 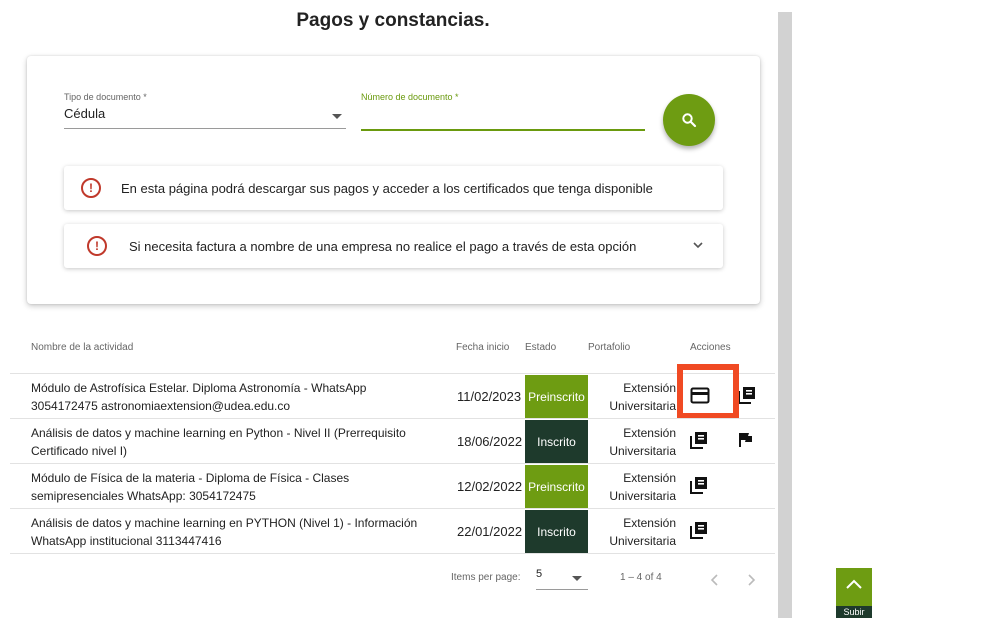 What do you see at coordinates (710, 347) in the screenshot?
I see `header-actions: Acciones` at bounding box center [710, 347].